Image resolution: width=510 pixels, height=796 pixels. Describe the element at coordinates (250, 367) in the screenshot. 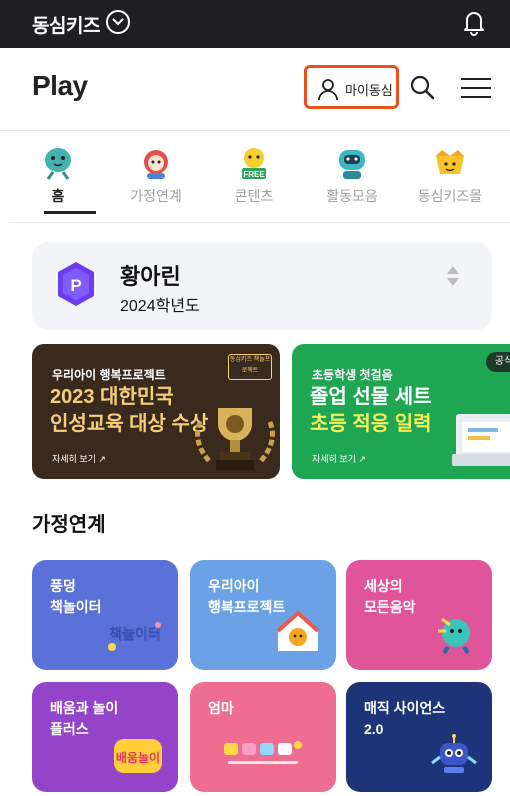

I see `project-logo: 동심키즈 책놀프로젝트` at that location.